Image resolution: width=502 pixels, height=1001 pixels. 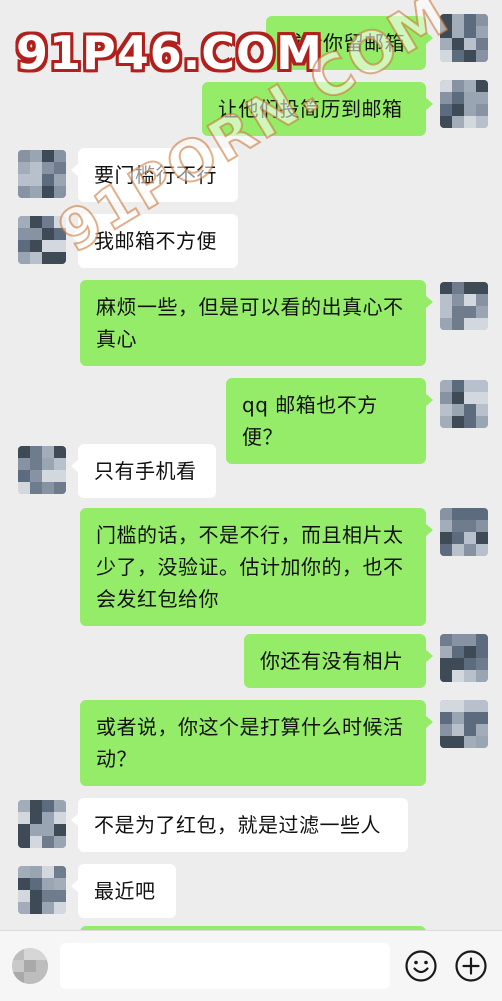 I want to click on message-text: 或者说，你这个是打算什么时候活动？, so click(x=250, y=743).